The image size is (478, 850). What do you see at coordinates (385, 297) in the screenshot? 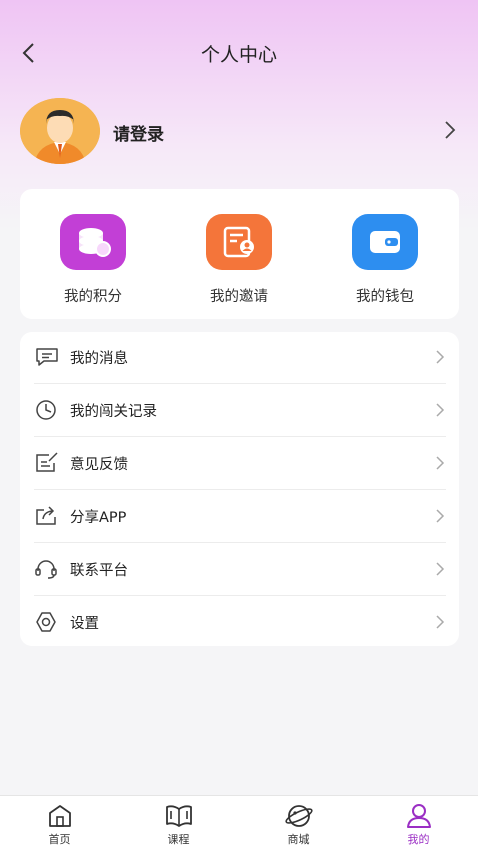
I see `quick-action-label: 我的钱包` at bounding box center [385, 297].